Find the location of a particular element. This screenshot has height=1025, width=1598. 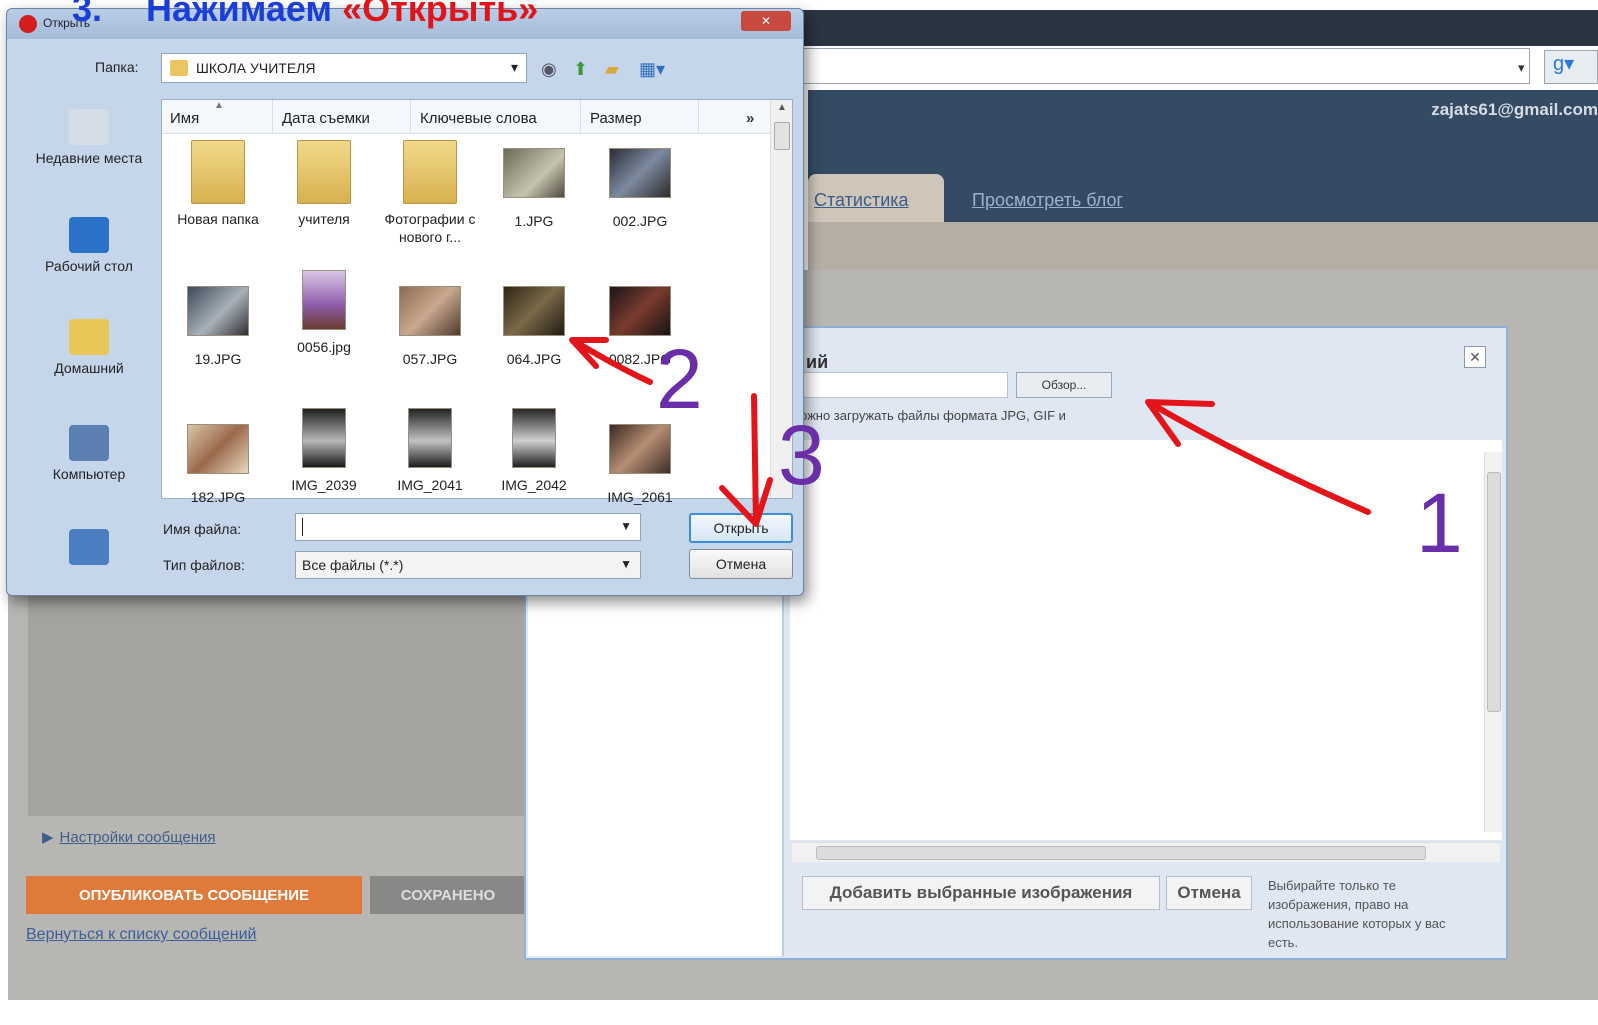

computer-icon is located at coordinates (89, 443).